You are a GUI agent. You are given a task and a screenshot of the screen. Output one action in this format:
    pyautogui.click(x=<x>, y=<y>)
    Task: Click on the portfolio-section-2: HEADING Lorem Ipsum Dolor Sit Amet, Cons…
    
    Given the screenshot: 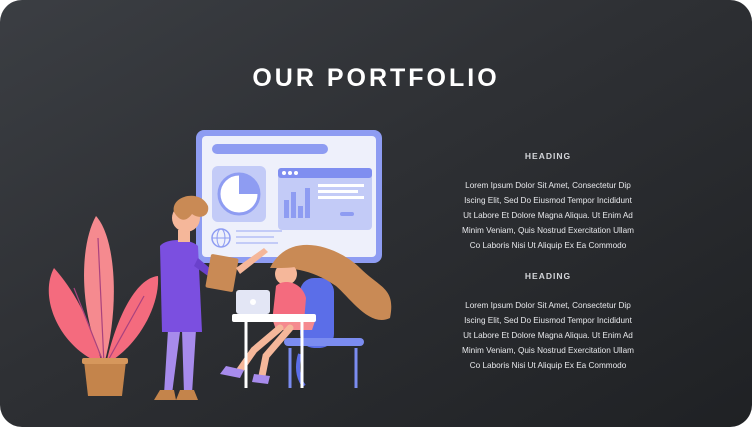 What is the action you would take?
    pyautogui.click(x=548, y=322)
    